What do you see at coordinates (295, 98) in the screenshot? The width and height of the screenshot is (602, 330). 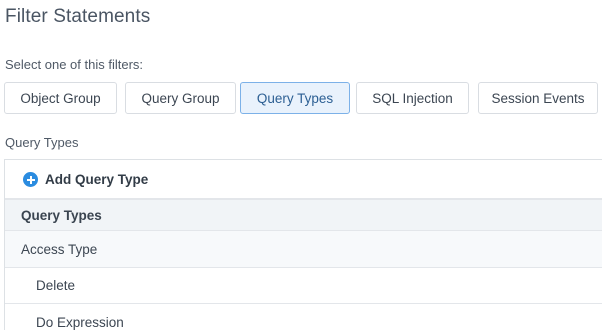 I see `filter-query-types-button: Query Types` at bounding box center [295, 98].